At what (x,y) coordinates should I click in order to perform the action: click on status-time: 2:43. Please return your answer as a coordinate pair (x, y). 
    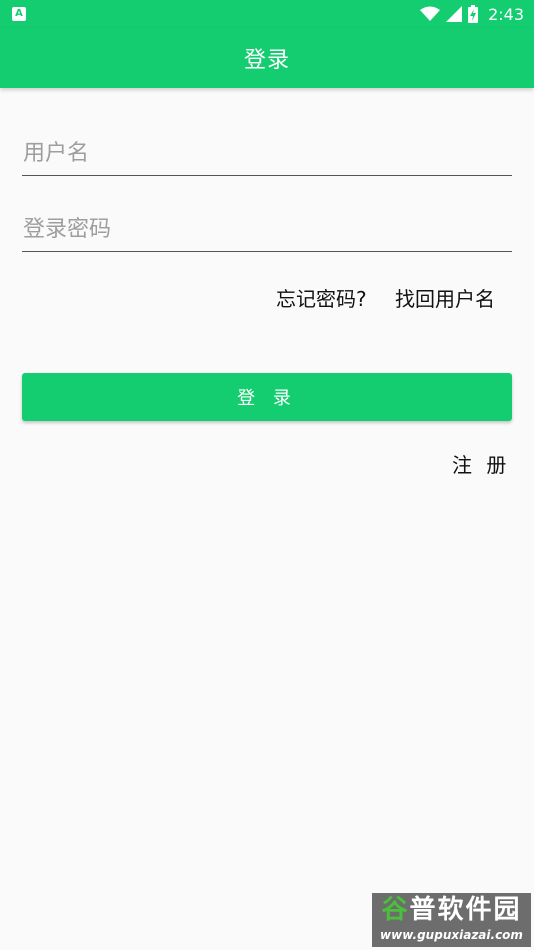
    Looking at the image, I should click on (506, 14).